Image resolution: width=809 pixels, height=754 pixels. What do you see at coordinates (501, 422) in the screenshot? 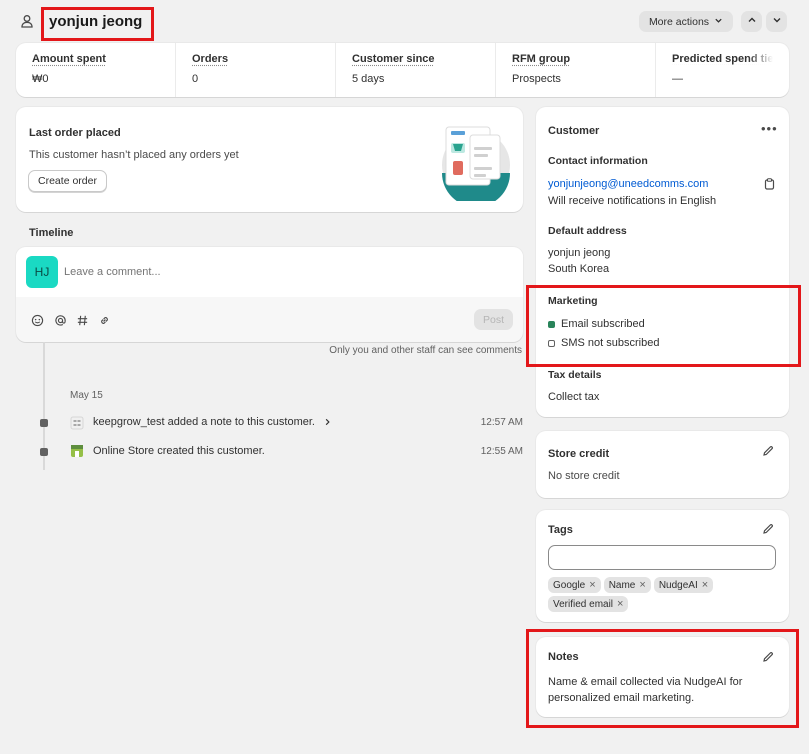
I see `timeline-event-time: 12:57 AM` at bounding box center [501, 422].